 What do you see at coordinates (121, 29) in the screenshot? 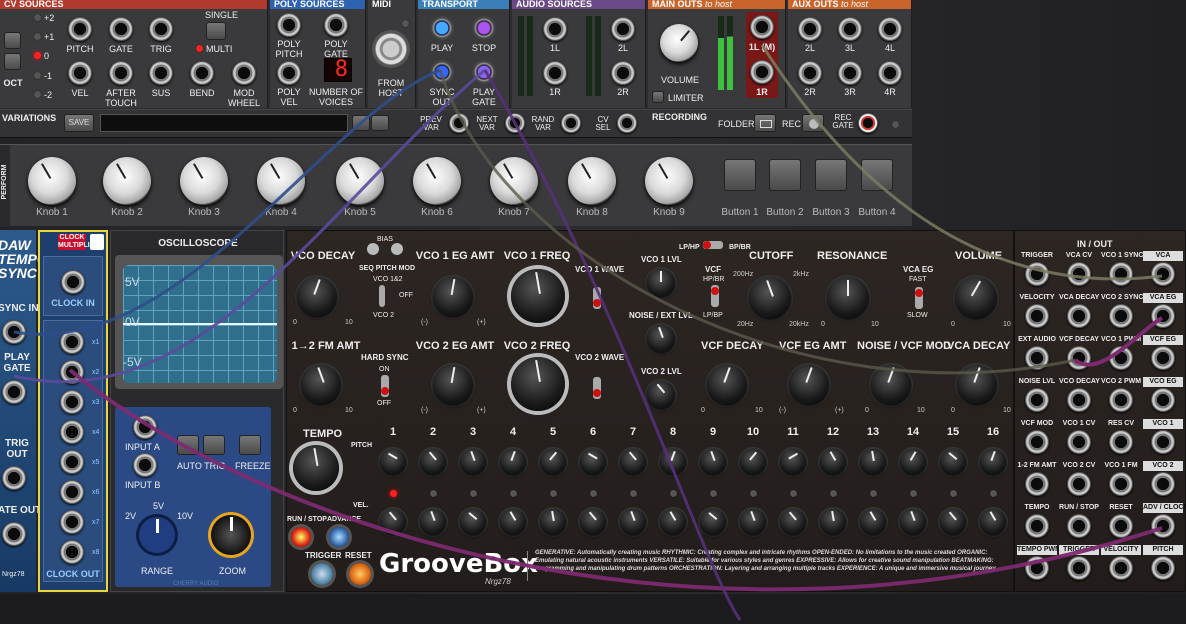
I see `gate-jack` at bounding box center [121, 29].